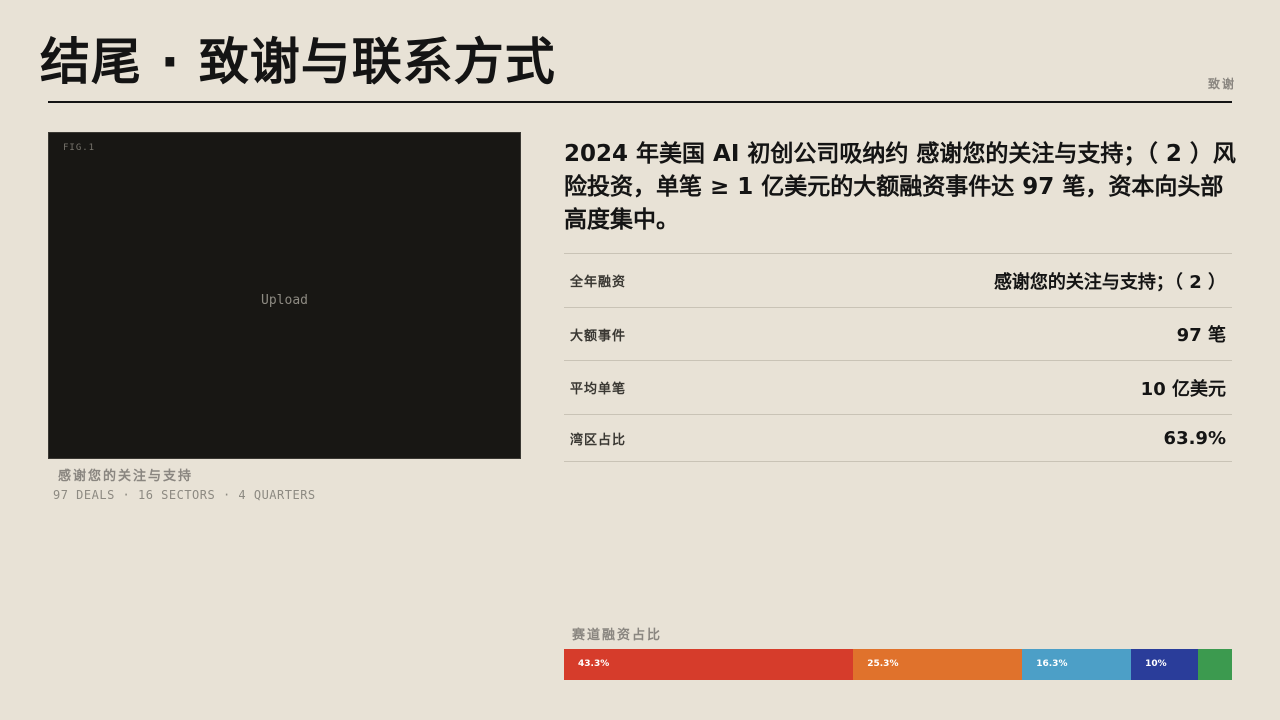  I want to click on sector-mix-bar: 43.3% 25.3% 16.3% 10%, so click(898, 664).